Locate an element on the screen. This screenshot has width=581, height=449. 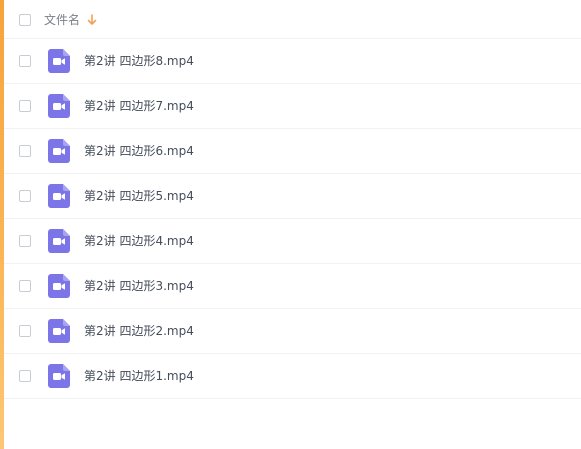
file-list-header: 文件名 is located at coordinates (292, 19).